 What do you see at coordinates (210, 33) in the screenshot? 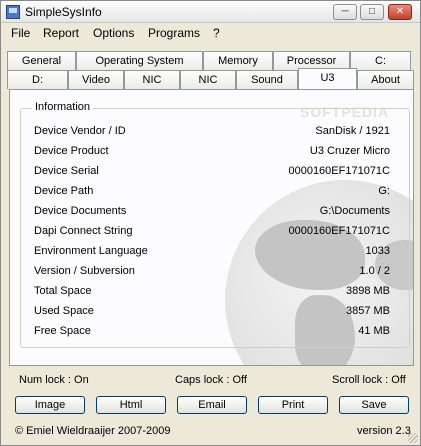
I see `menu-bar: File Report Options Programs ?` at bounding box center [210, 33].